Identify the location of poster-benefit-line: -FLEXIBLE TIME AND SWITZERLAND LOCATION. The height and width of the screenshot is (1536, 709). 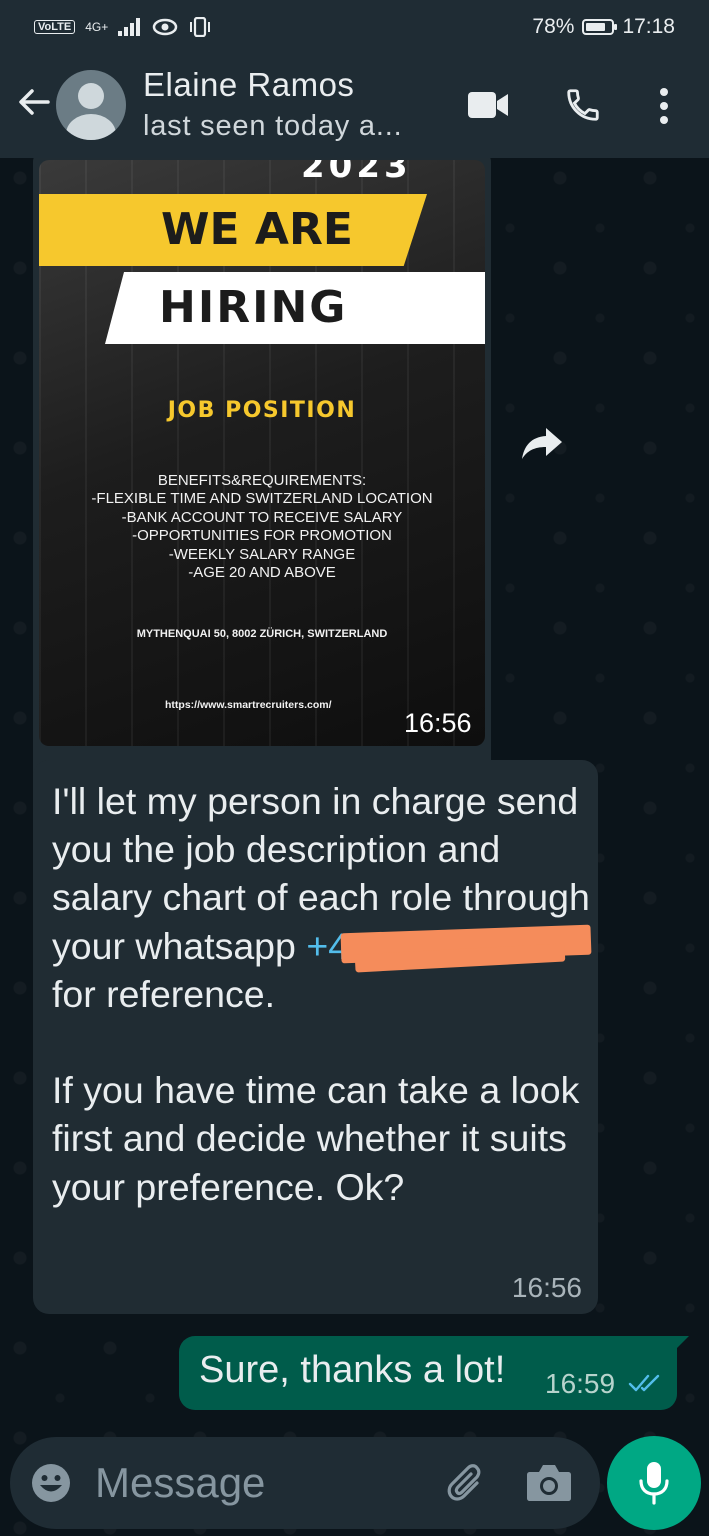
(262, 499).